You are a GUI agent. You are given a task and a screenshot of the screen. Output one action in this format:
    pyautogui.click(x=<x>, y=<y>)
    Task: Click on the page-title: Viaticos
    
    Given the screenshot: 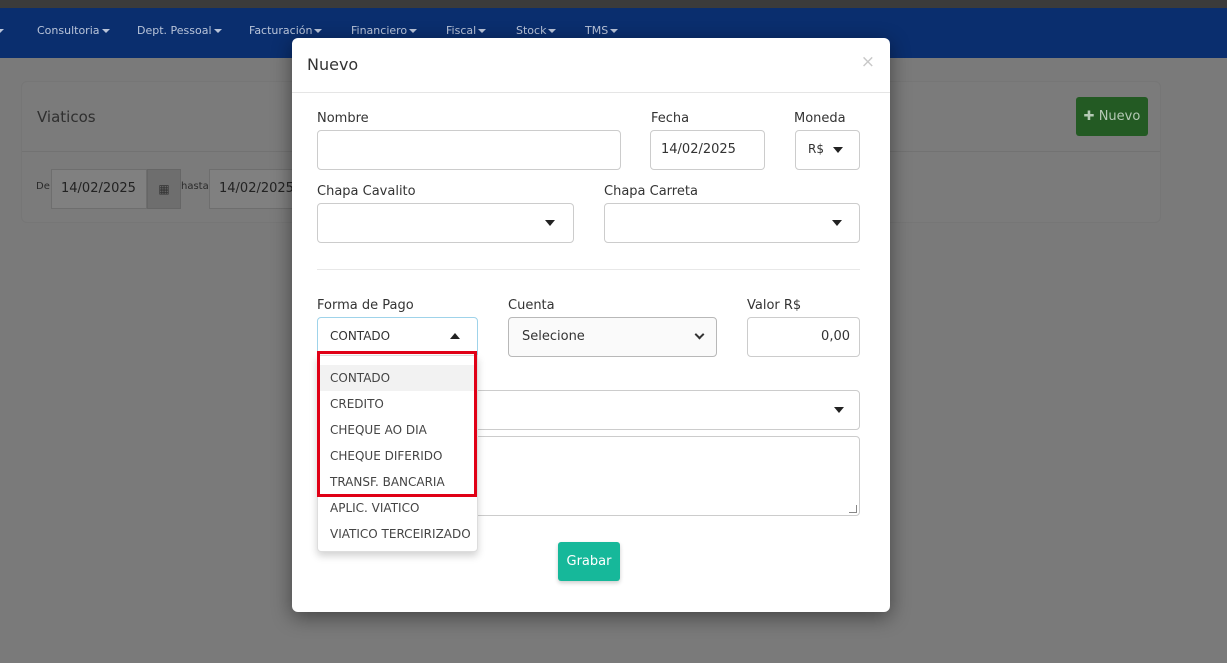 What is the action you would take?
    pyautogui.click(x=66, y=117)
    